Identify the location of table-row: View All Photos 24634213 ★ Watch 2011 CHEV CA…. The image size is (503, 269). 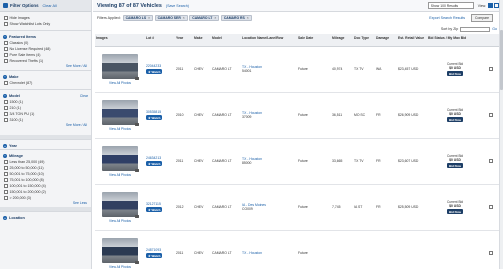
(297, 161).